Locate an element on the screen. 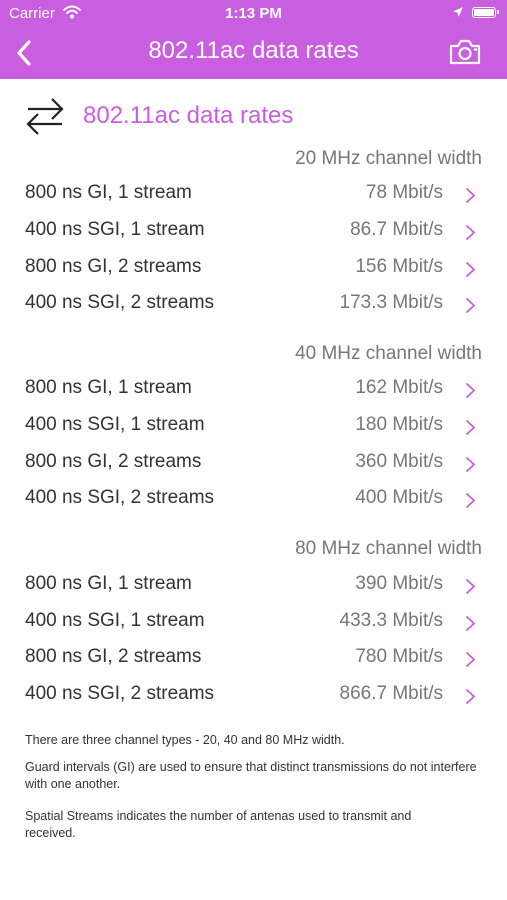 Image resolution: width=507 pixels, height=900 pixels. rate-row-80mhz-1: 800 ns GI, 1 stream 390 Mbit/s is located at coordinates (253, 586).